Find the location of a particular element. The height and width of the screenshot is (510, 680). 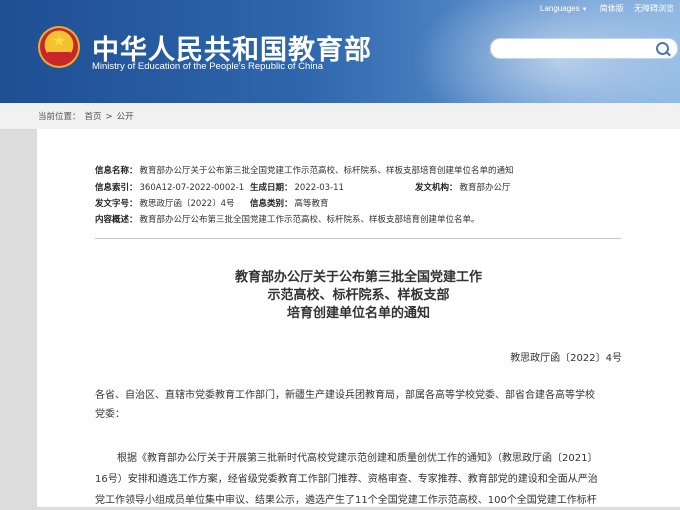

meta-docno-row: 发文字号： 教思政厅函〔2022〕4号 信息类别： 高等教育 is located at coordinates (212, 203).